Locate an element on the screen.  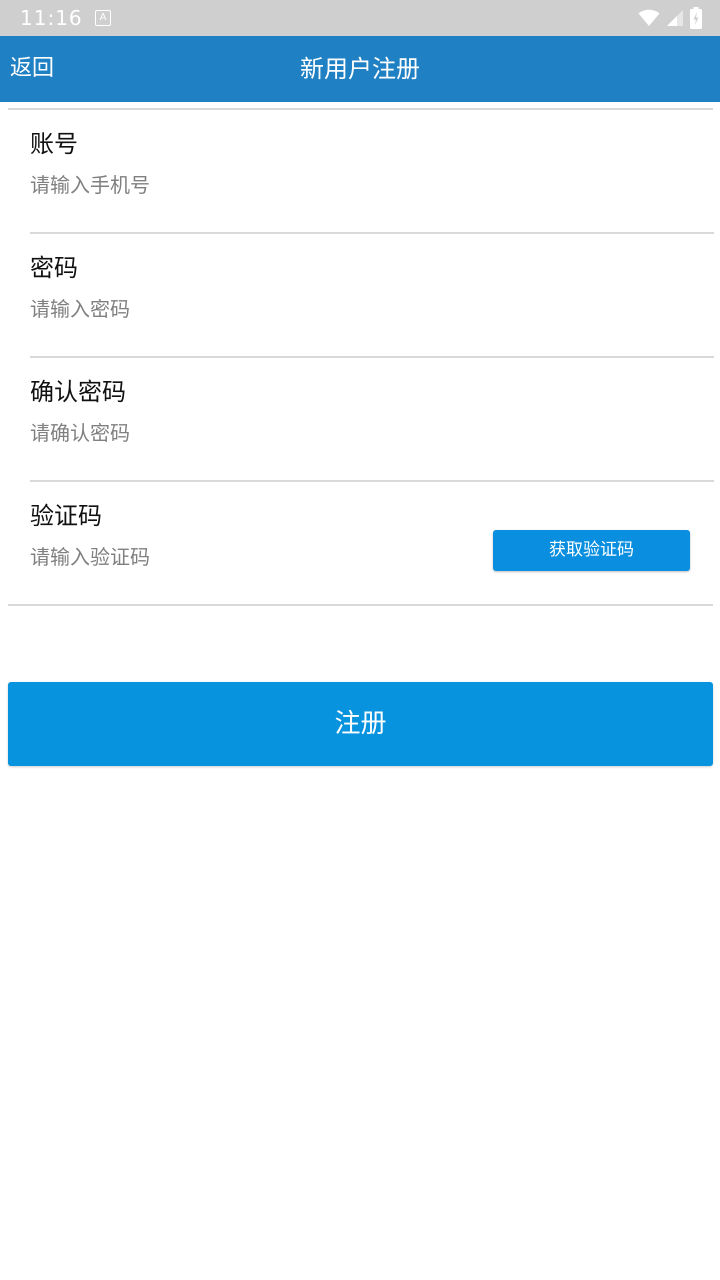
register-button: 注册 is located at coordinates (360, 724).